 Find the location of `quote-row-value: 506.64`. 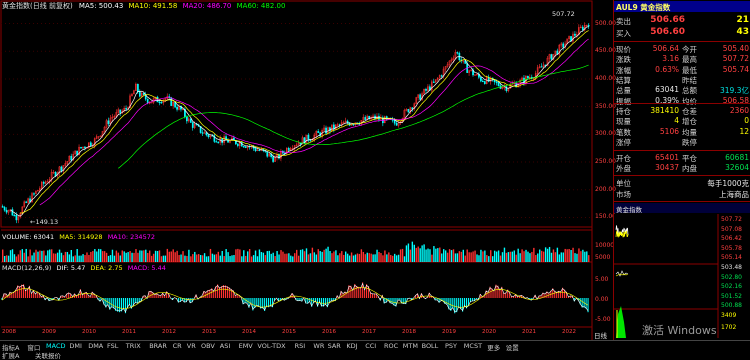

quote-row-value: 506.64 is located at coordinates (665, 48).